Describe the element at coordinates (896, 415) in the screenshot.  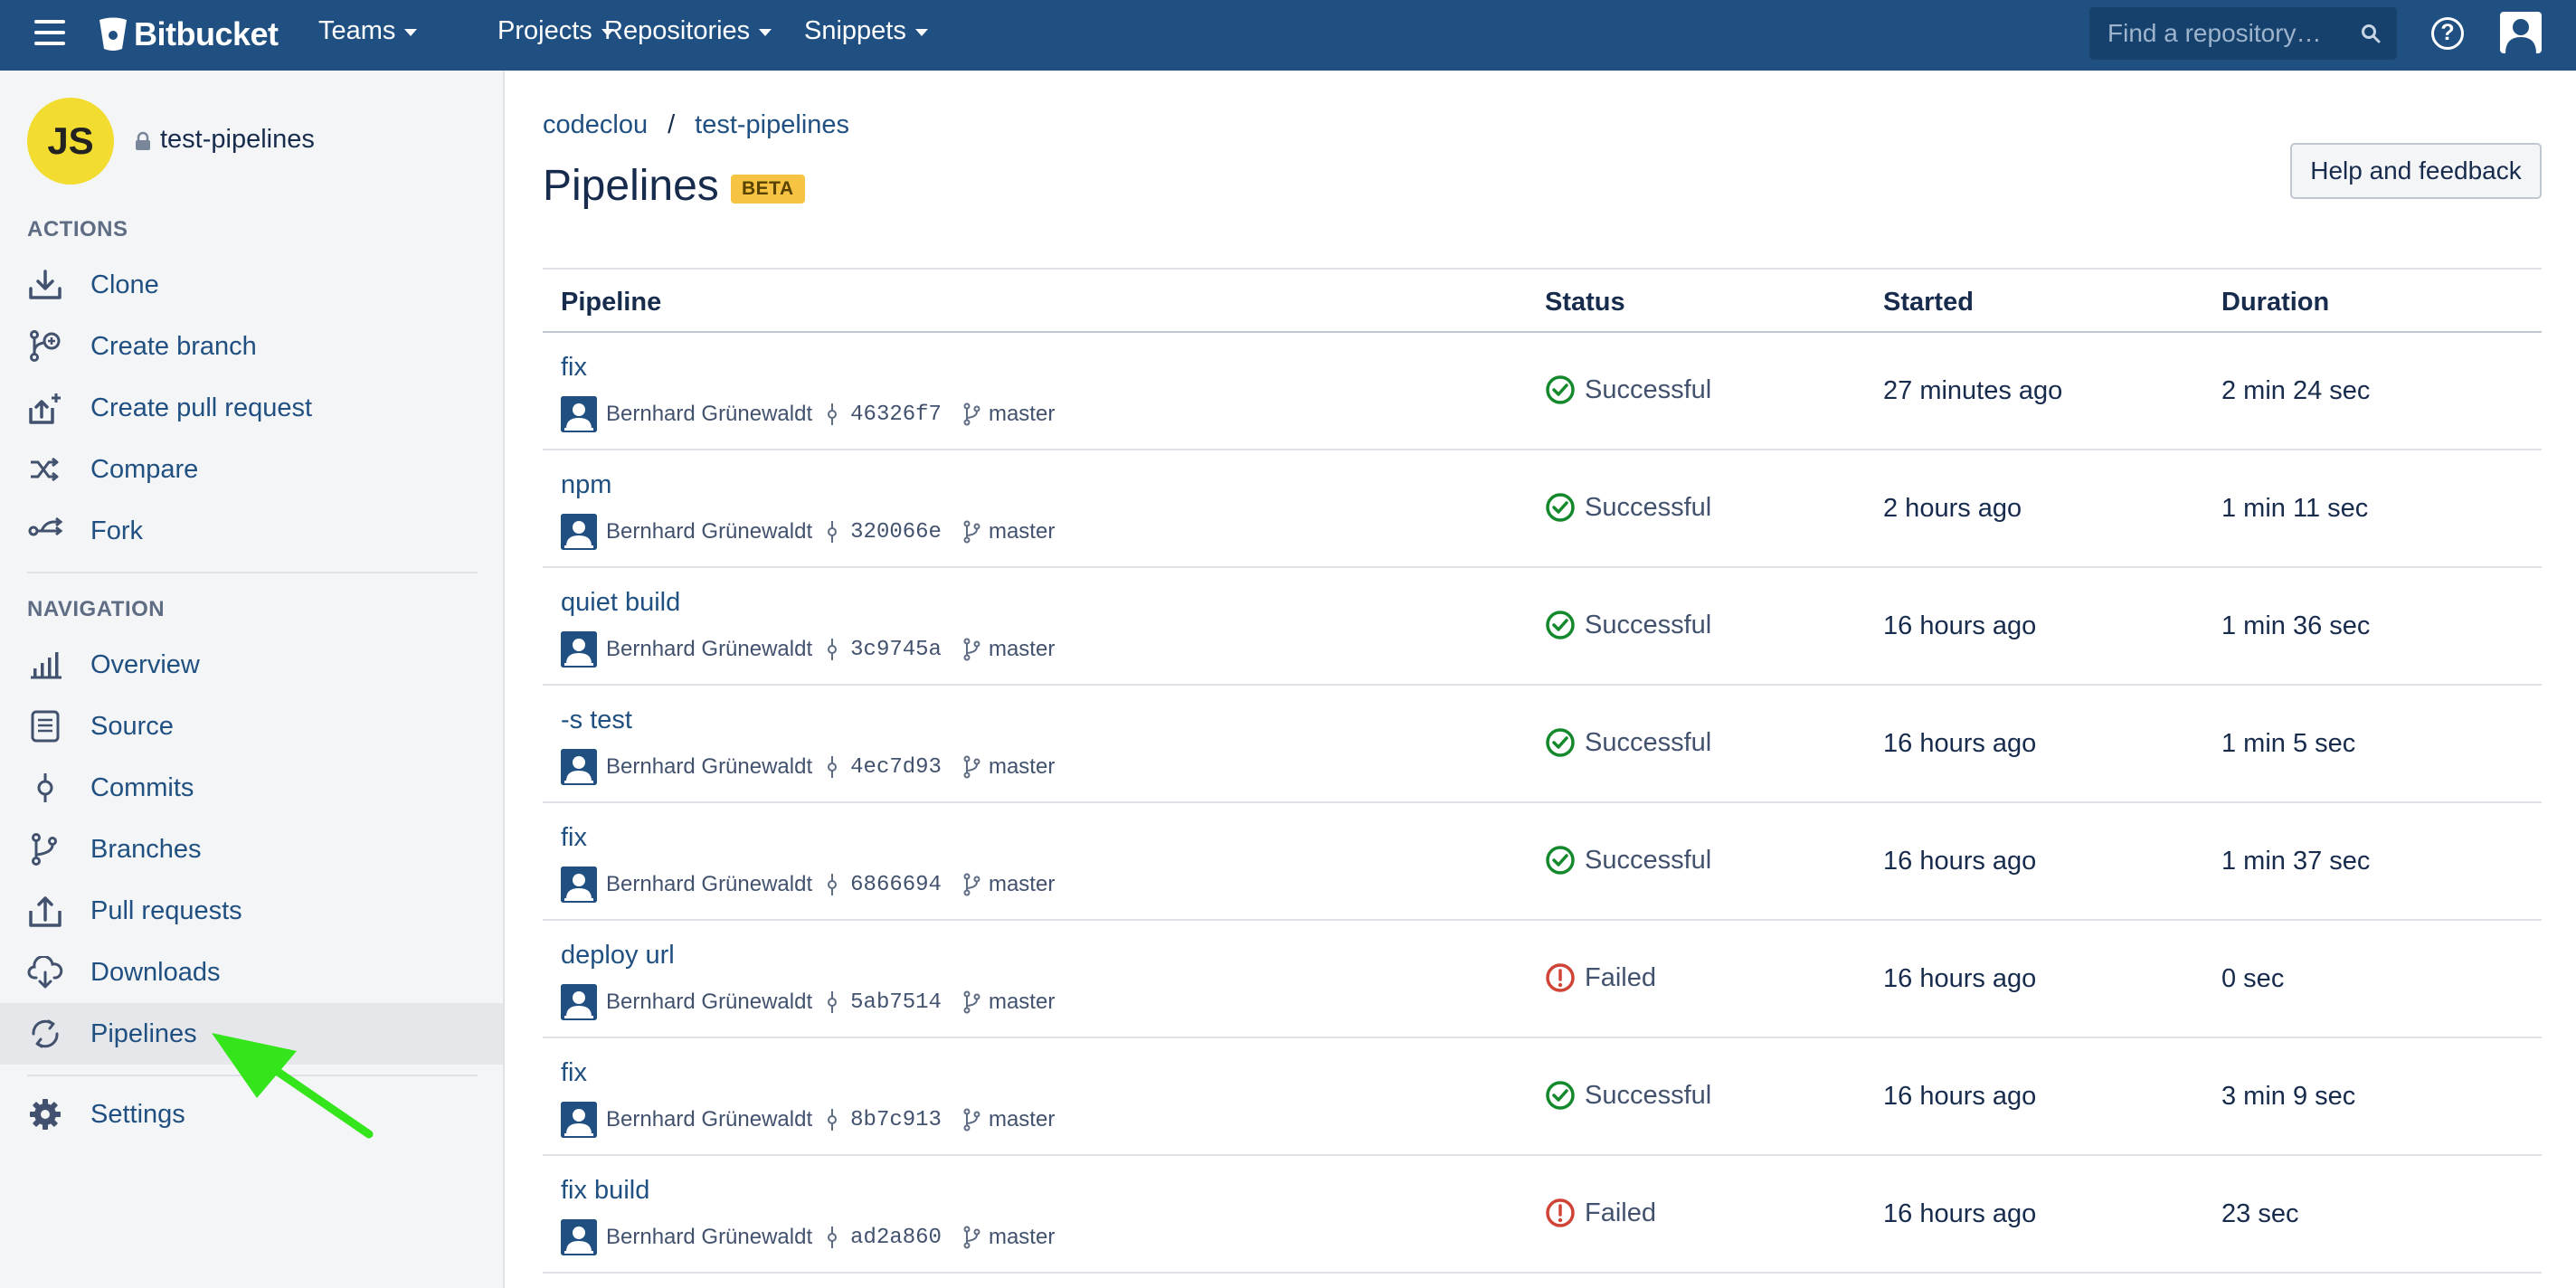
I see `commit-hash-link: 46326f7` at that location.